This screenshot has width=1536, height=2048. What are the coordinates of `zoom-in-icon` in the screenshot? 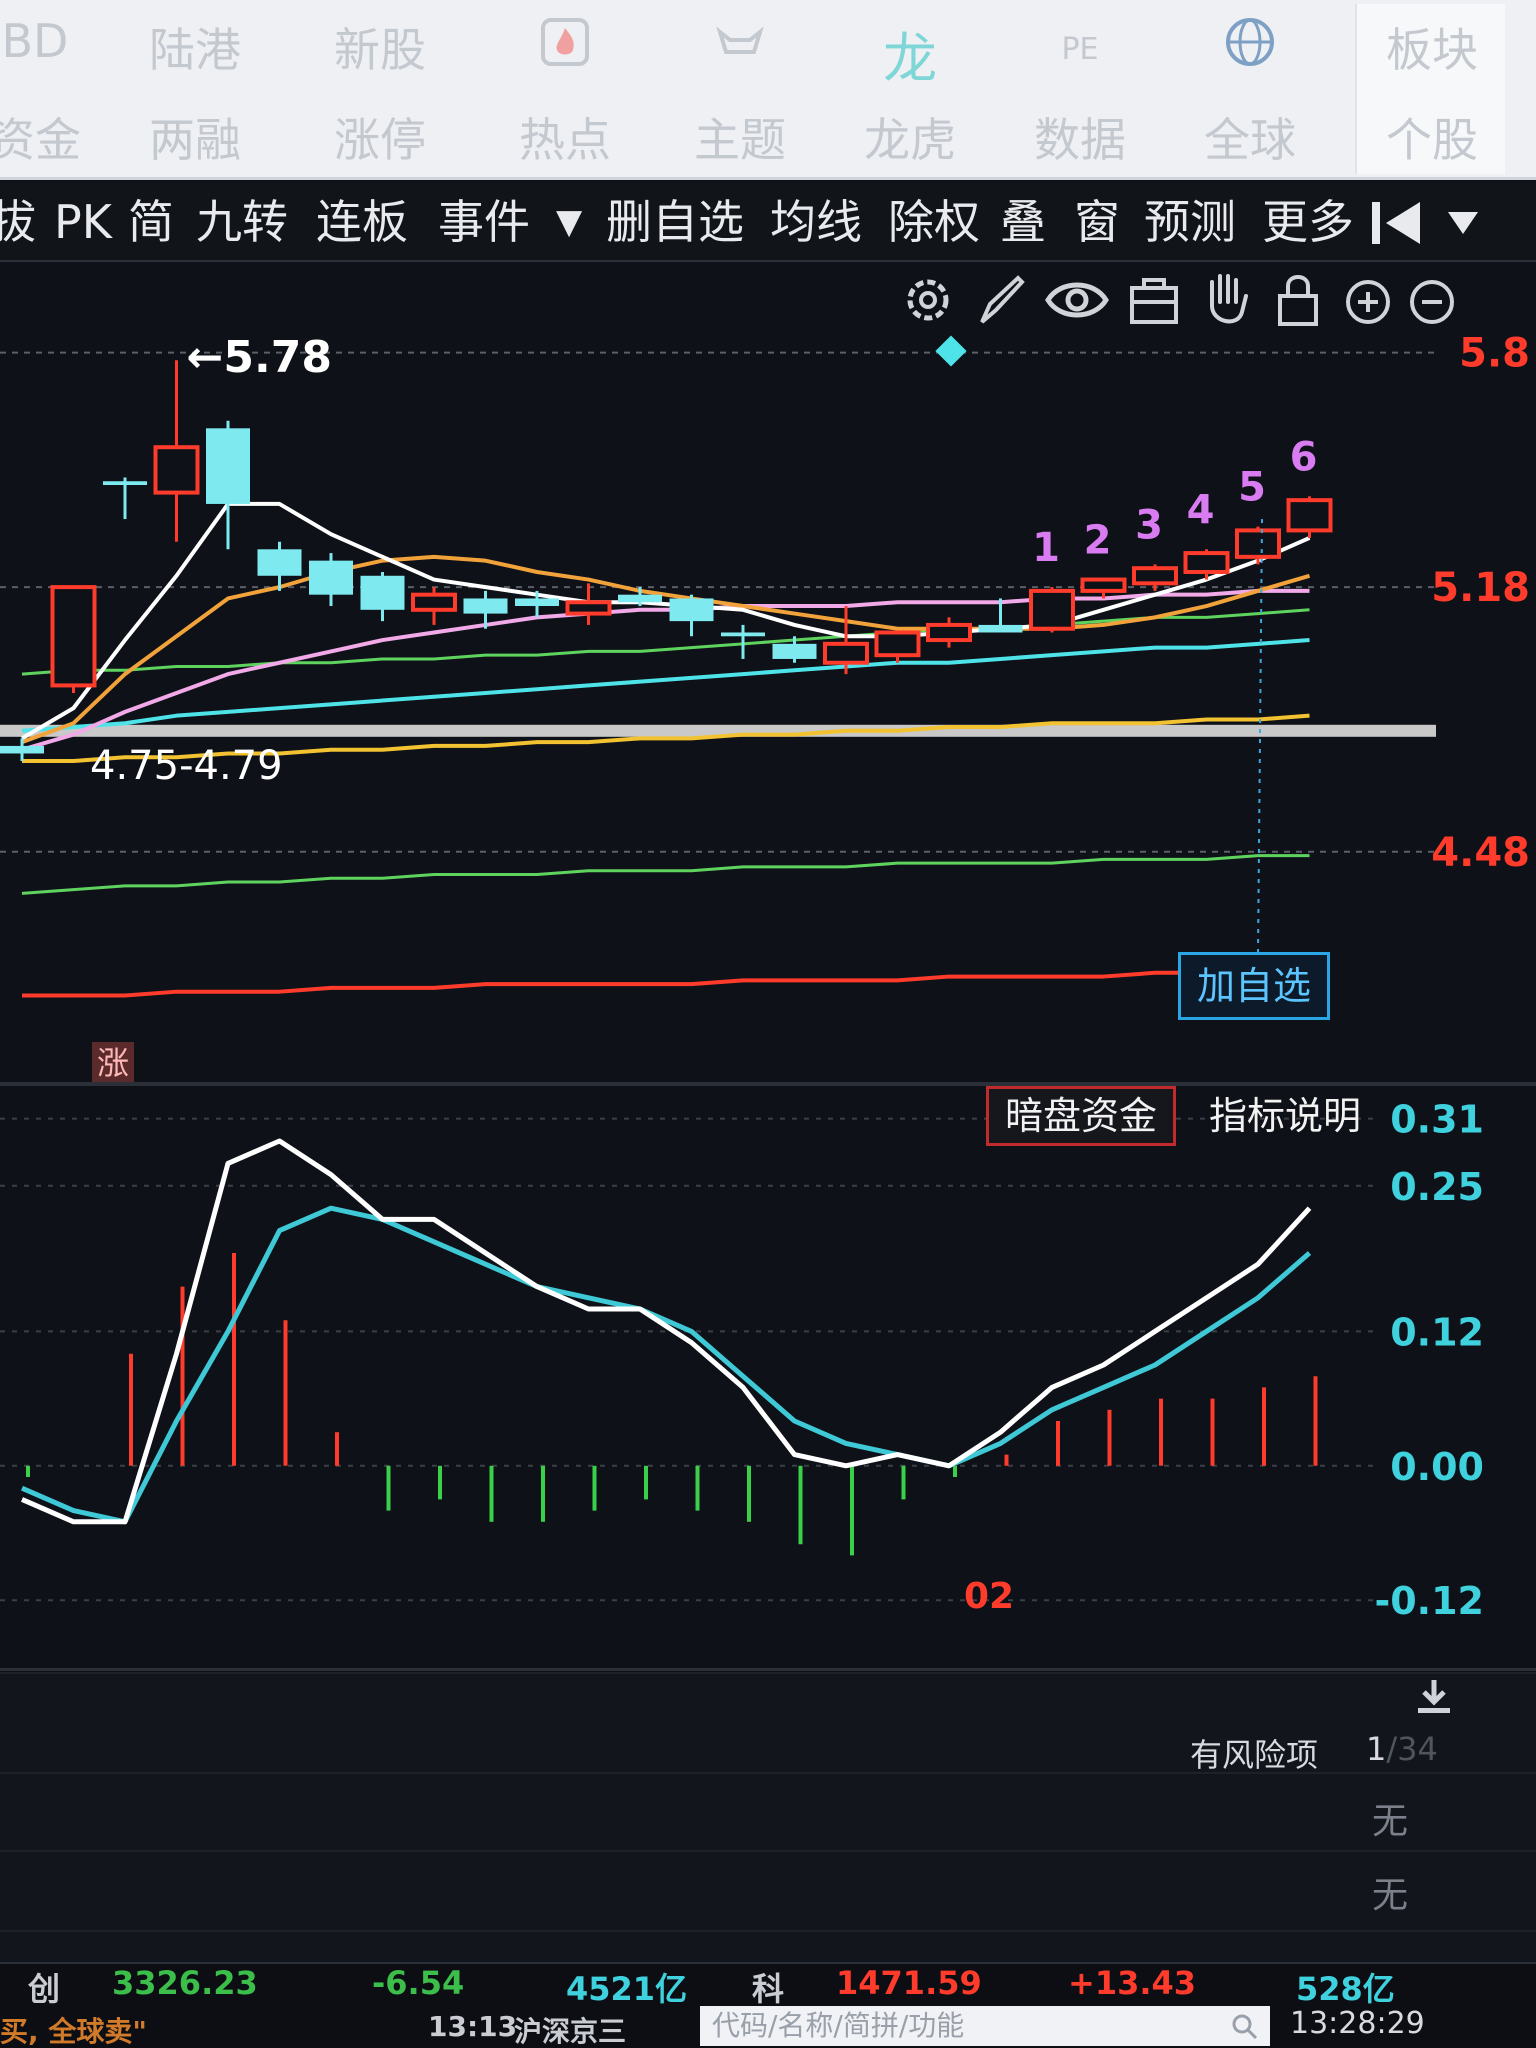 It's located at (1368, 300).